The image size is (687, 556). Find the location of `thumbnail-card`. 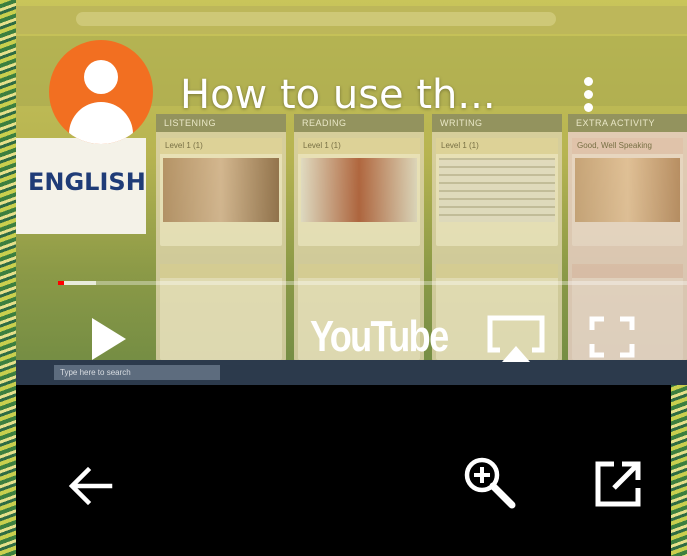

thumbnail-card is located at coordinates (221, 312).